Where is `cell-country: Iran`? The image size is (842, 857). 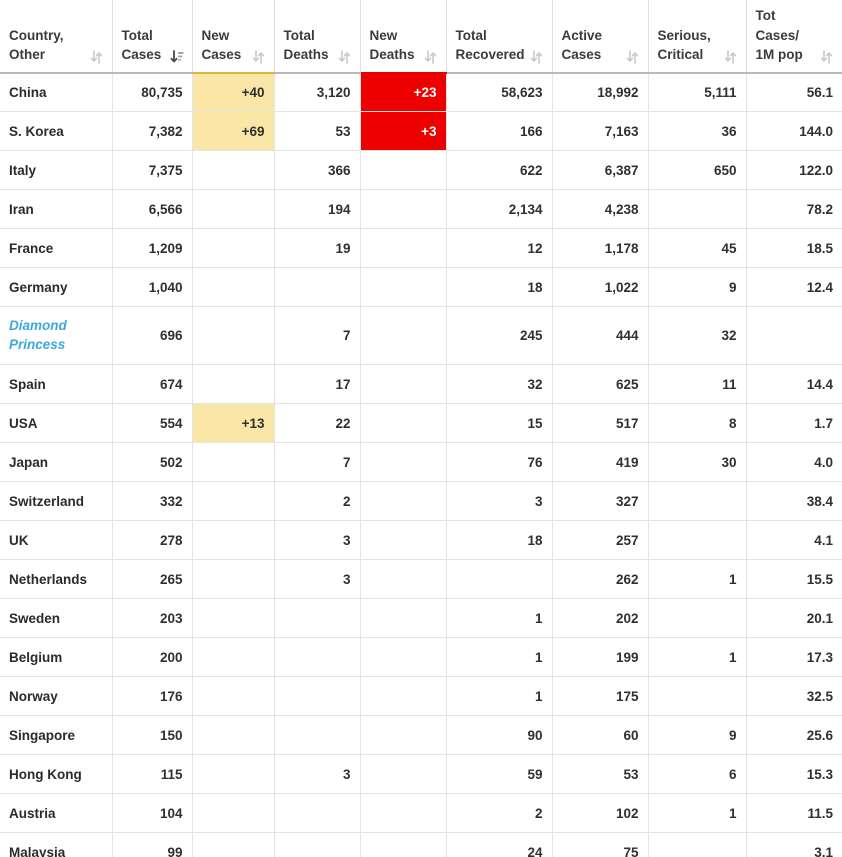
cell-country: Iran is located at coordinates (56, 209).